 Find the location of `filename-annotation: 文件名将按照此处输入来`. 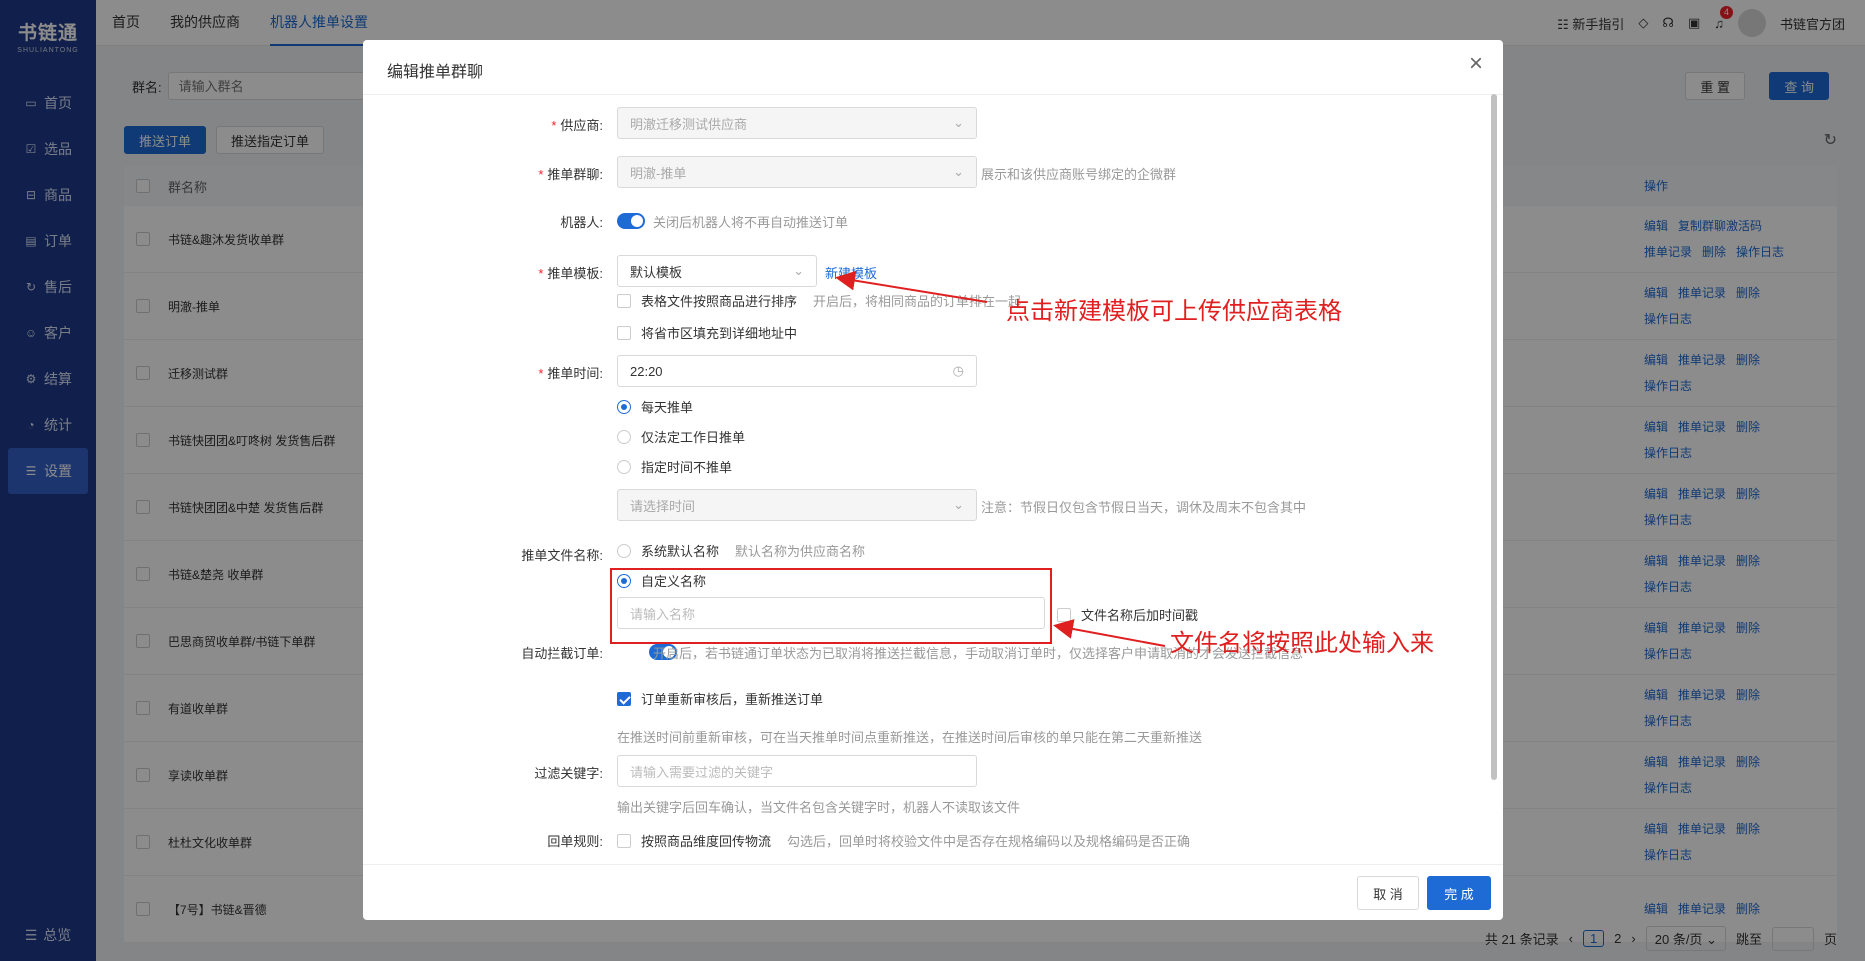

filename-annotation: 文件名将按照此处输入来 is located at coordinates (1302, 644).